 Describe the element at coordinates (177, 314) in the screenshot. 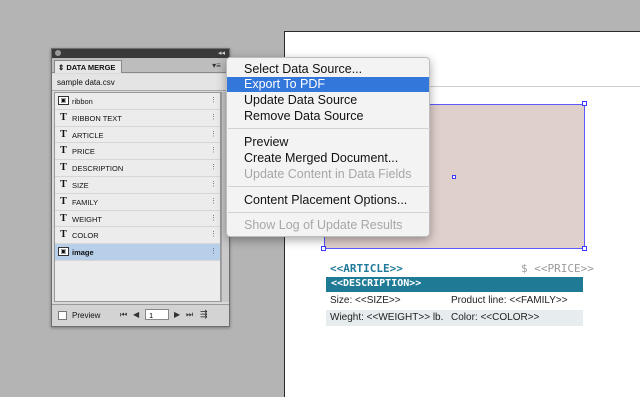

I see `next-record-icon: ▶` at that location.